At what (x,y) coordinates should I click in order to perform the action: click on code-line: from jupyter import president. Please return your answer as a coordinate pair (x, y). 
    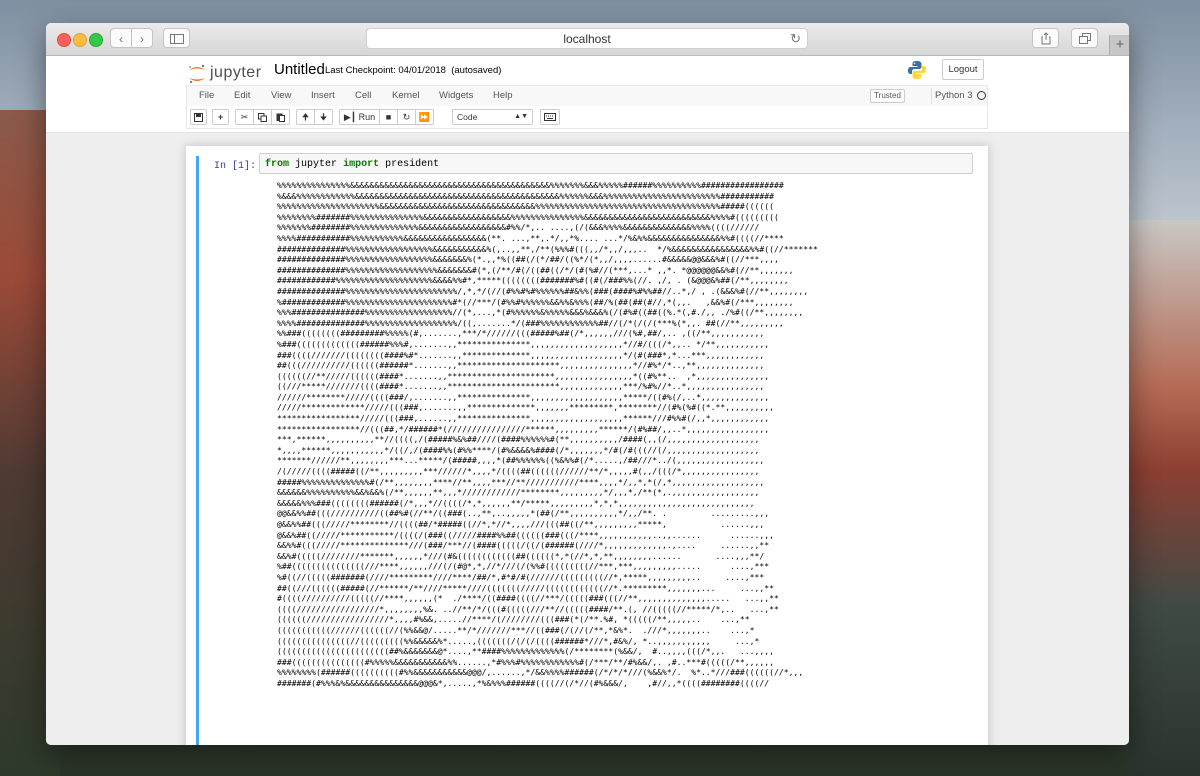
    Looking at the image, I should click on (352, 164).